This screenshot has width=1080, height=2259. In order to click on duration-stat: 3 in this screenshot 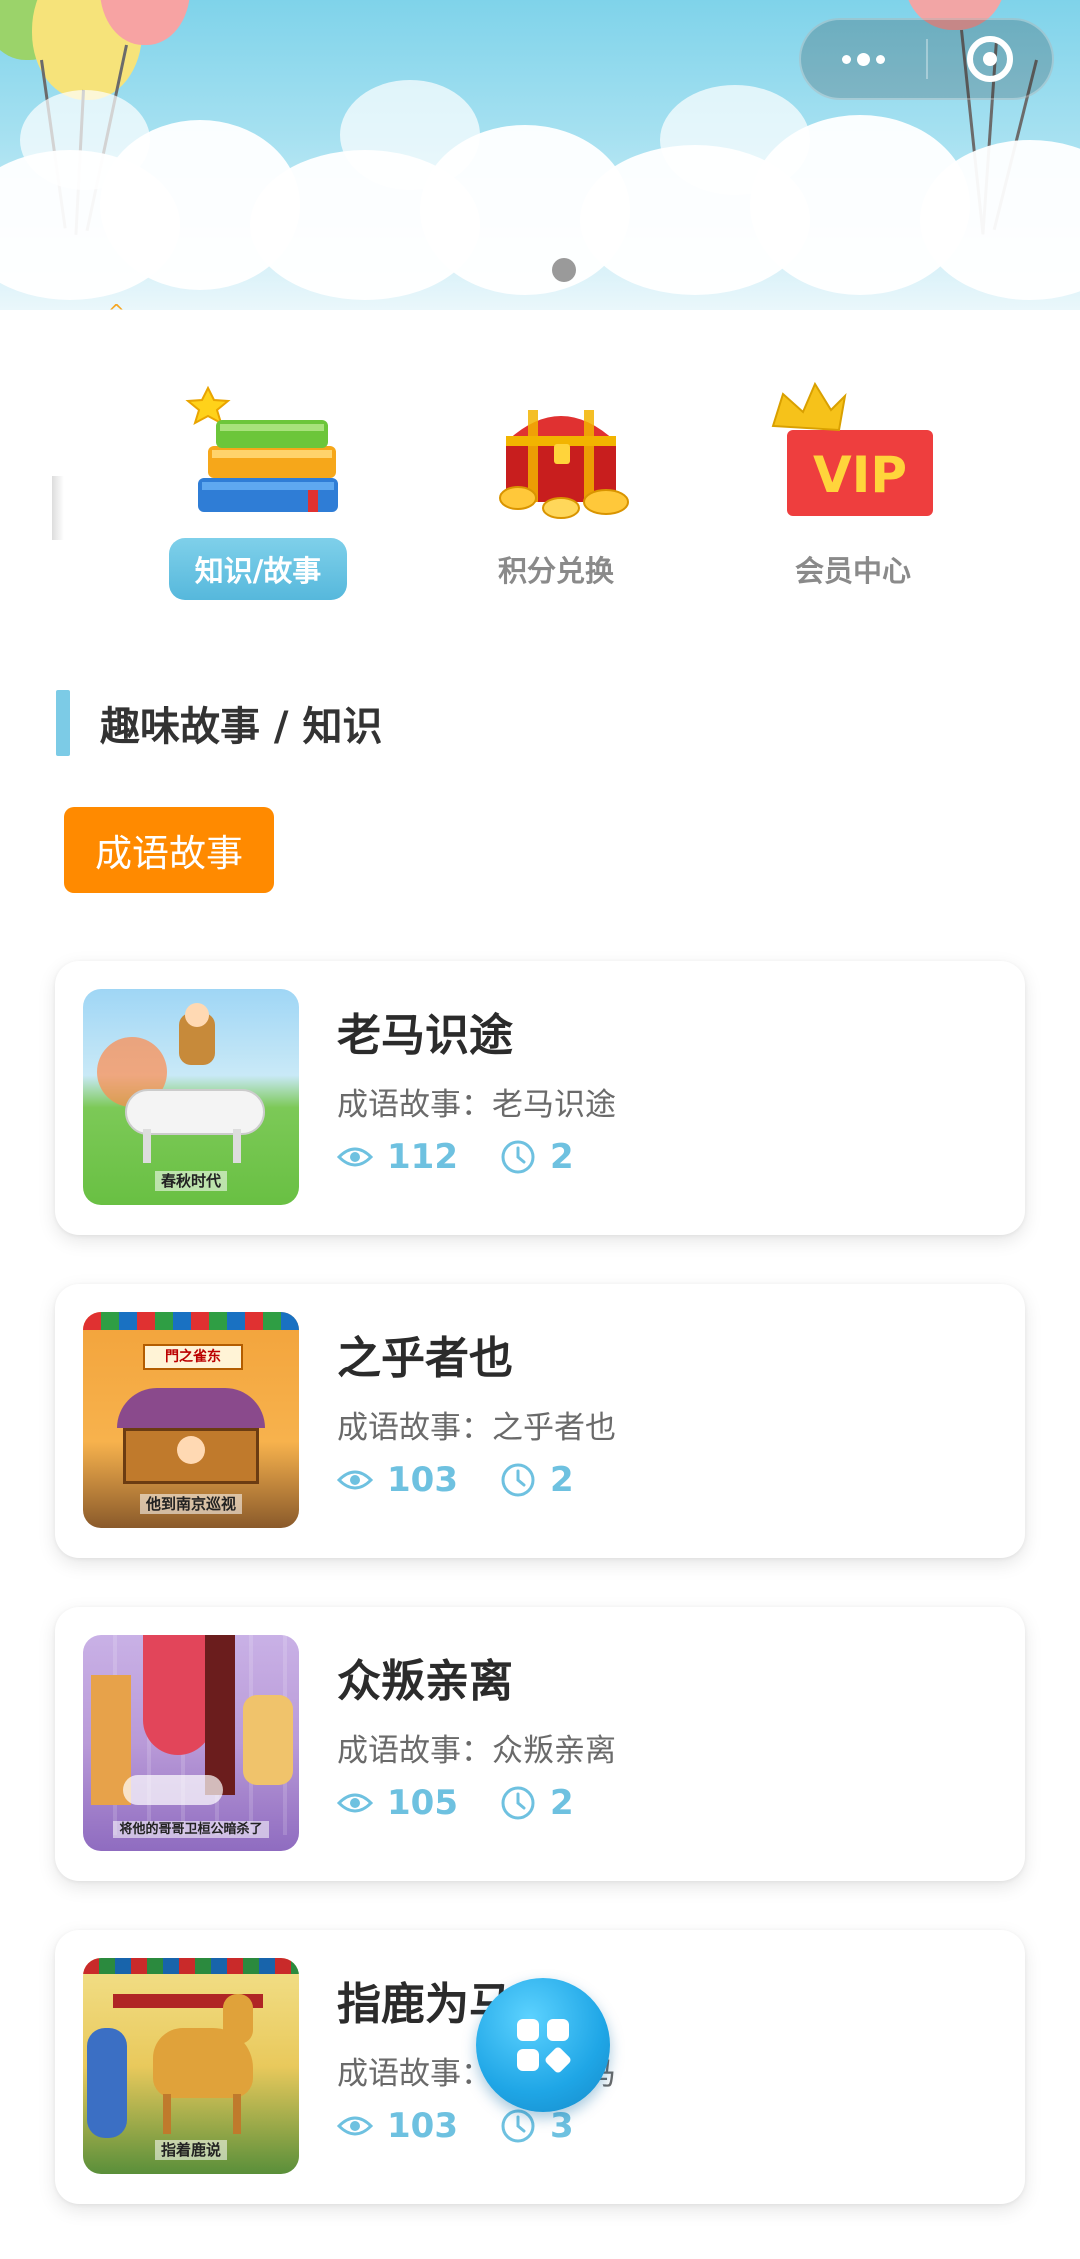, I will do `click(537, 2126)`.